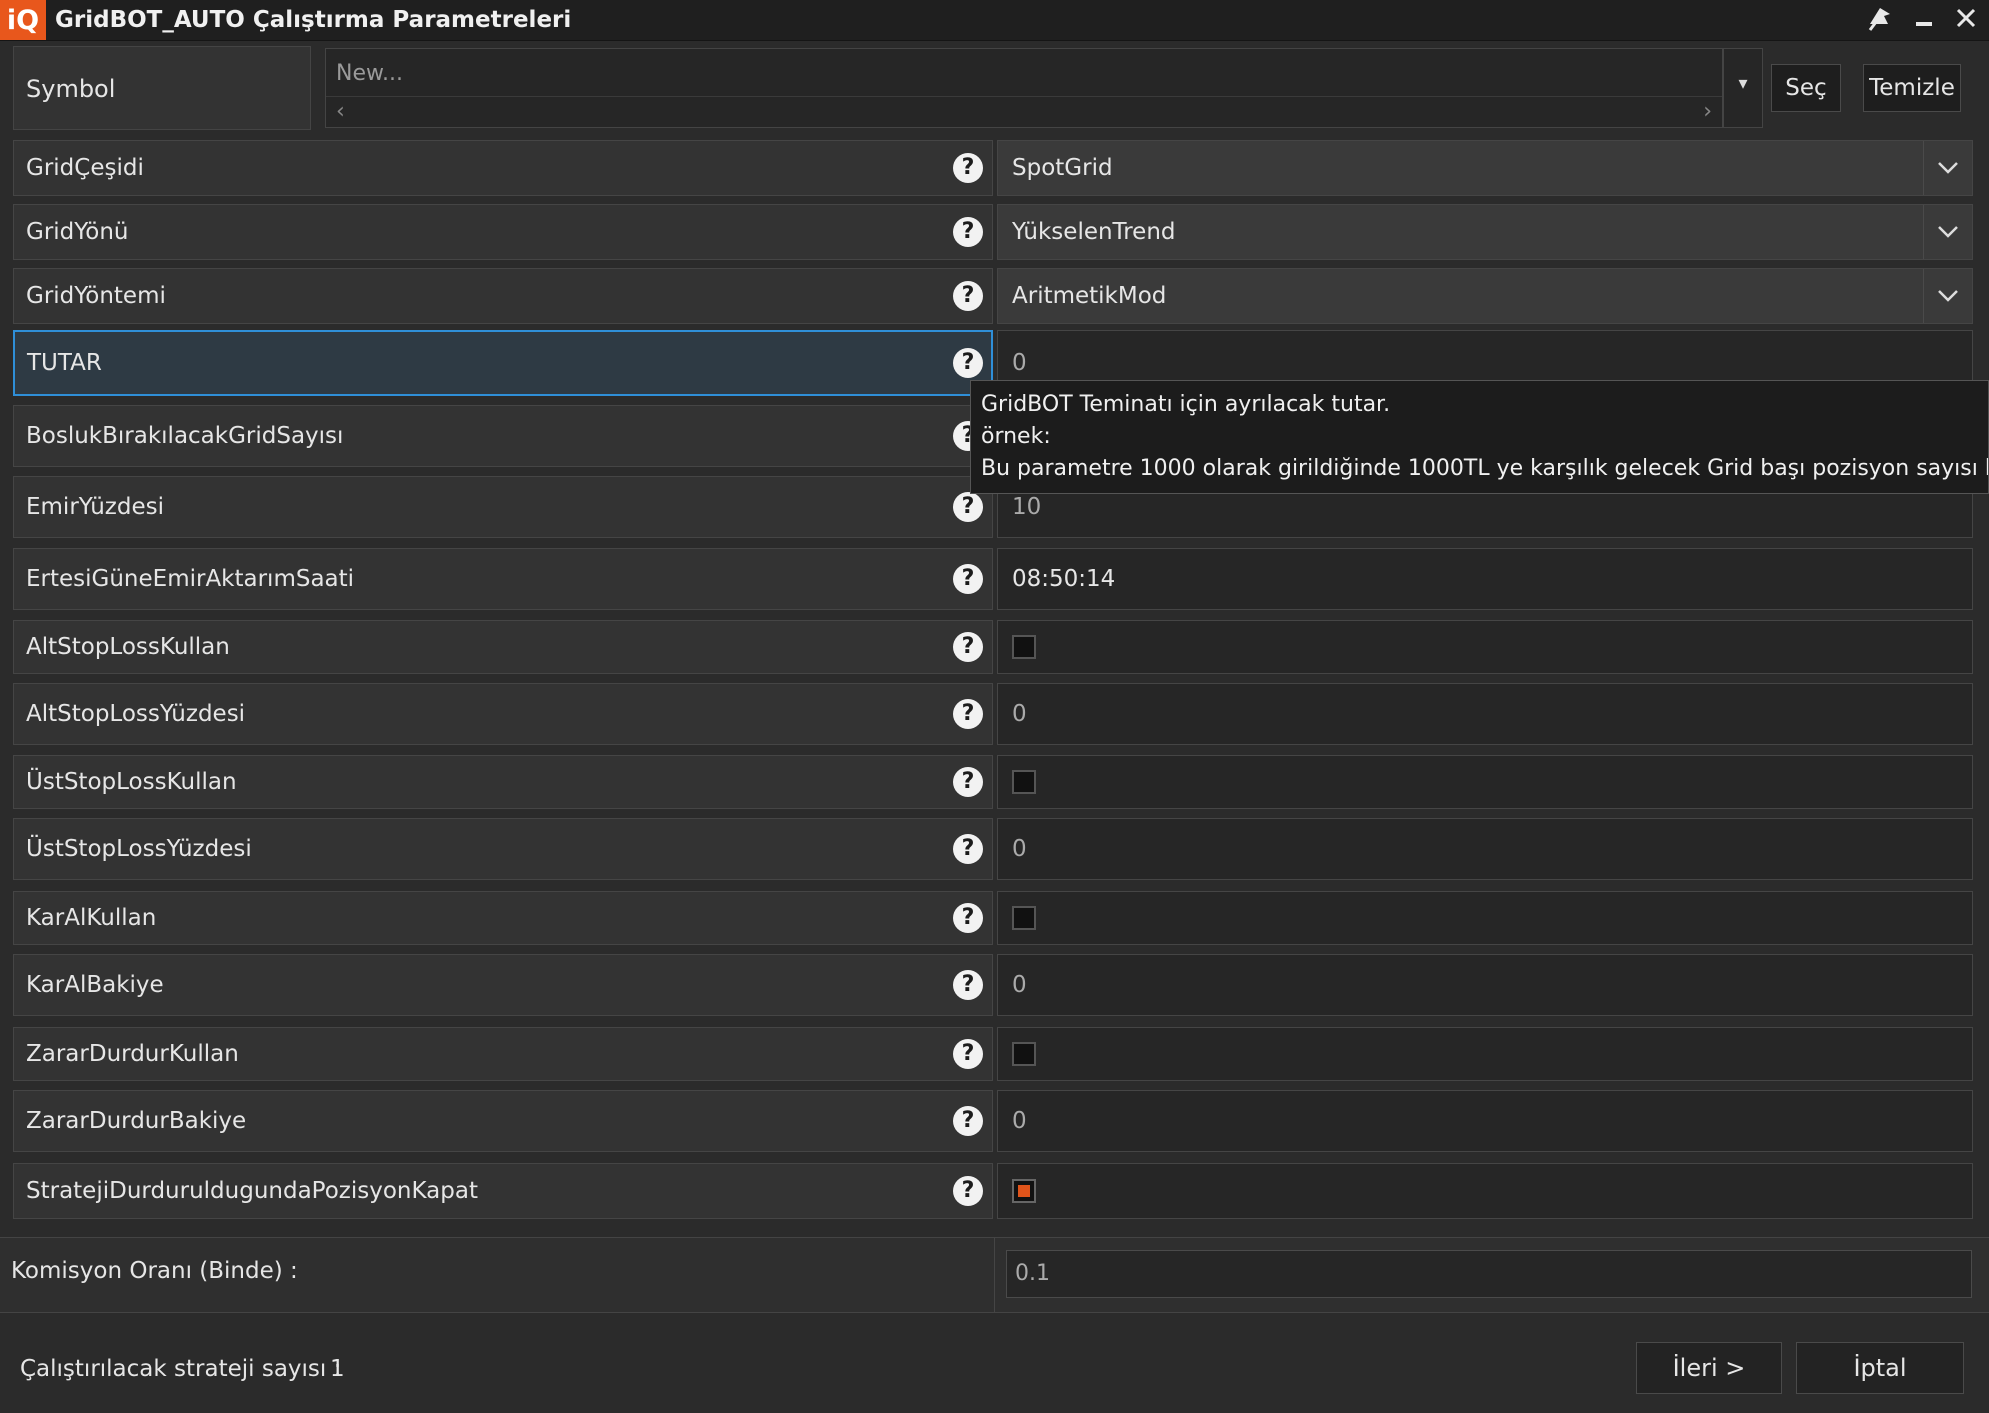 This screenshot has width=1989, height=1413. What do you see at coordinates (23, 20) in the screenshot?
I see `app-logo: iQ` at bounding box center [23, 20].